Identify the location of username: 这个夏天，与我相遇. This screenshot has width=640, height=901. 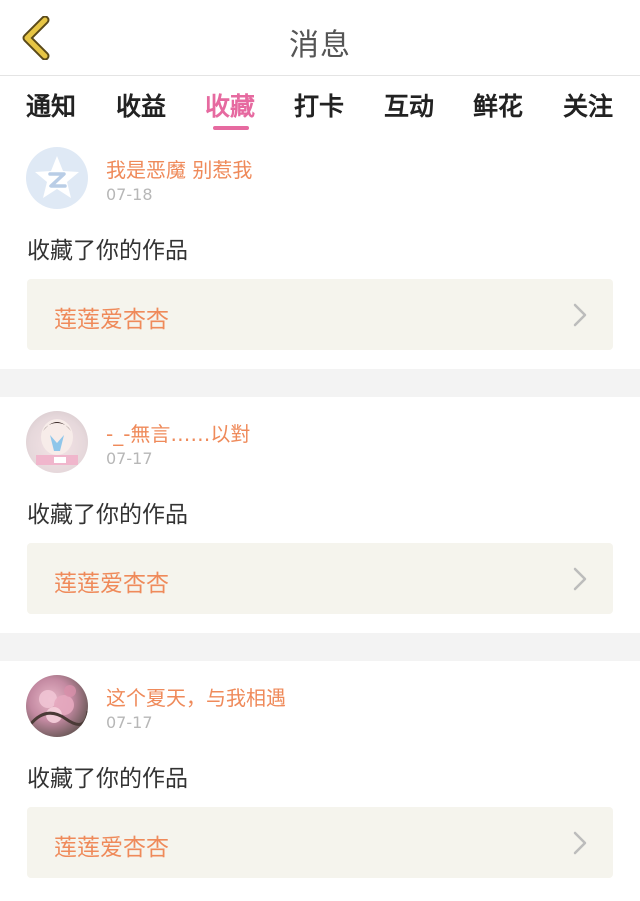
(196, 696).